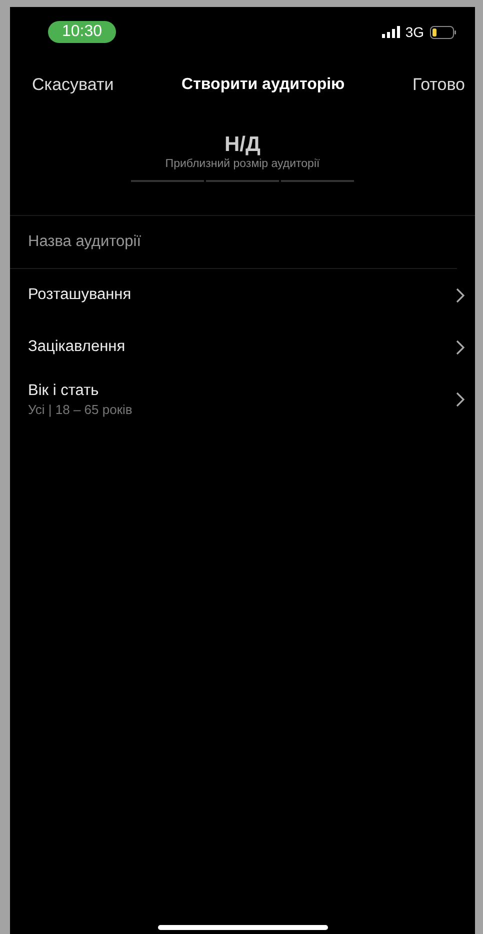 The image size is (483, 934). What do you see at coordinates (242, 295) in the screenshot?
I see `settings-row: Розташування` at bounding box center [242, 295].